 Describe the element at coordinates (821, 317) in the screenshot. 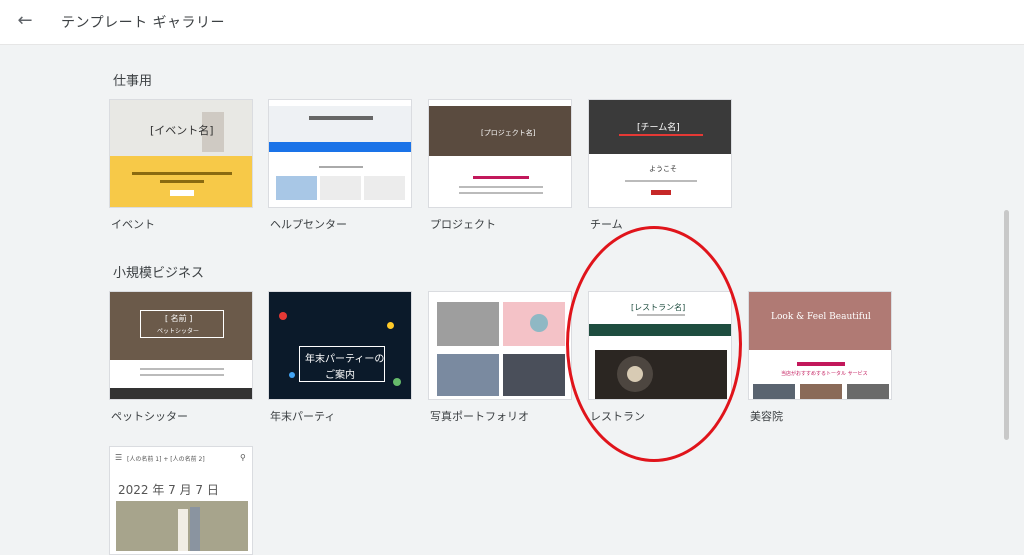

I see `salon-preview-title: Look & Feel Beautiful` at that location.